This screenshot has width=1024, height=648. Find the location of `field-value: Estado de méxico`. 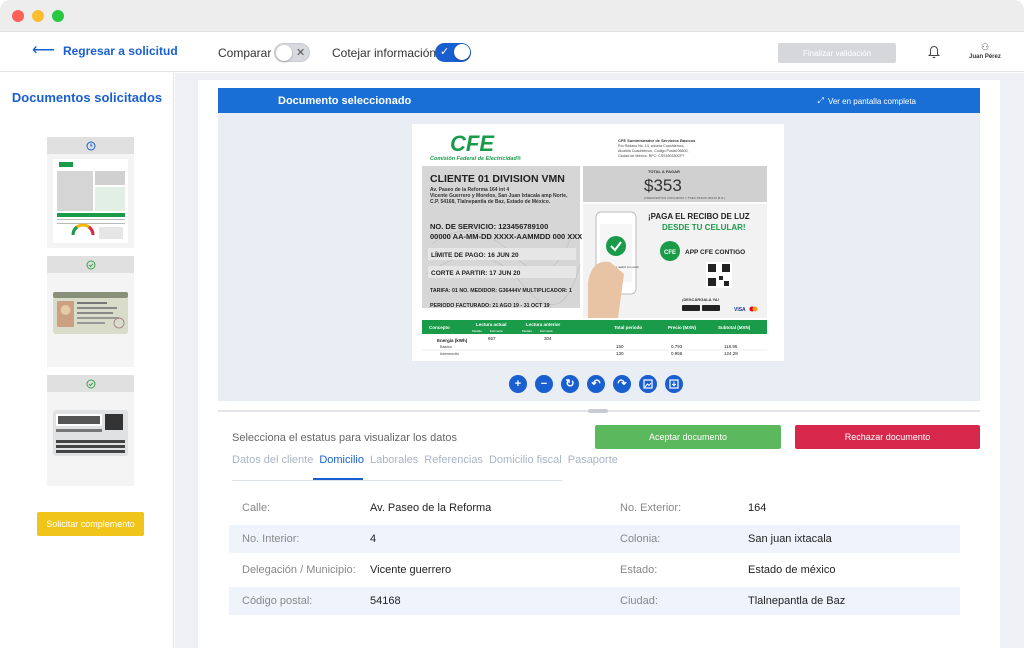

field-value: Estado de méxico is located at coordinates (792, 570).